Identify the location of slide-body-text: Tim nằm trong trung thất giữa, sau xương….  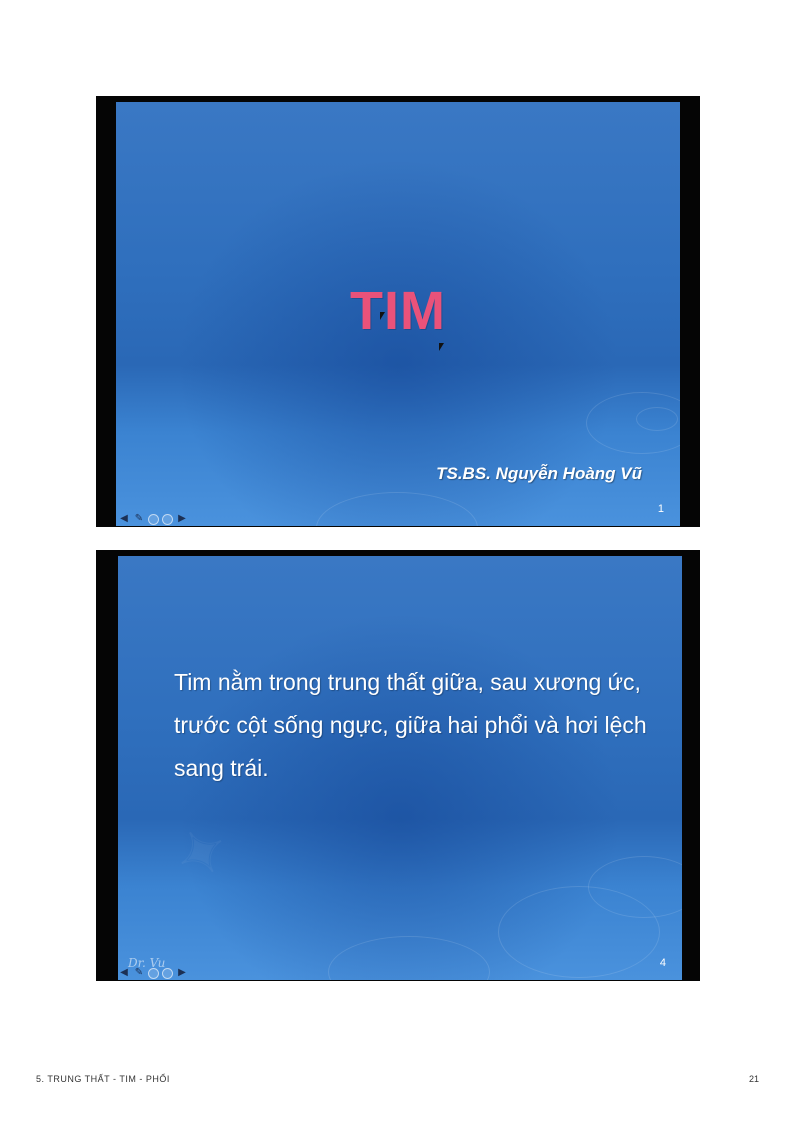
(410, 725).